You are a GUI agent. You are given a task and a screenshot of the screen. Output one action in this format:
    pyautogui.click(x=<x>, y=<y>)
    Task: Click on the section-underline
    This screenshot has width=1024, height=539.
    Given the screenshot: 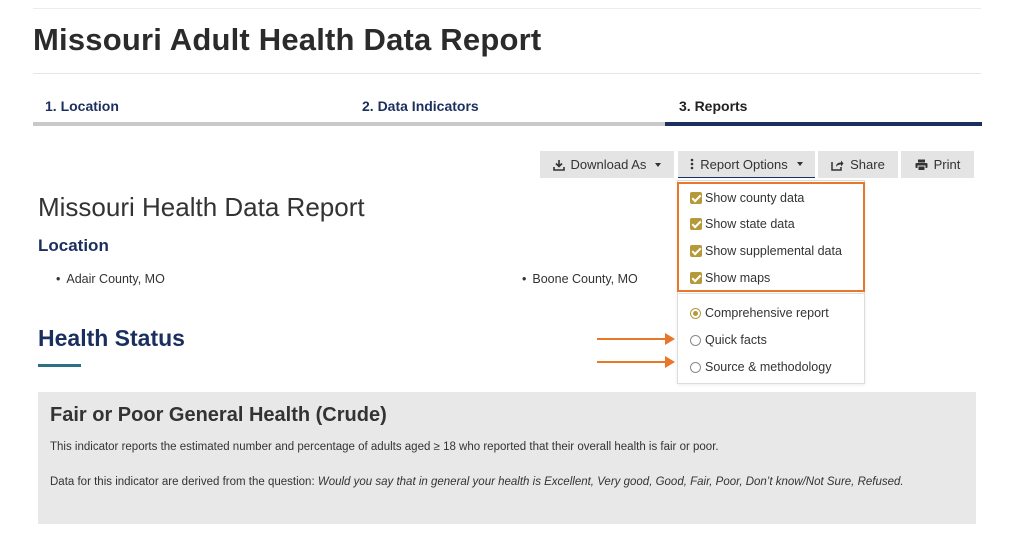 What is the action you would take?
    pyautogui.click(x=59, y=365)
    